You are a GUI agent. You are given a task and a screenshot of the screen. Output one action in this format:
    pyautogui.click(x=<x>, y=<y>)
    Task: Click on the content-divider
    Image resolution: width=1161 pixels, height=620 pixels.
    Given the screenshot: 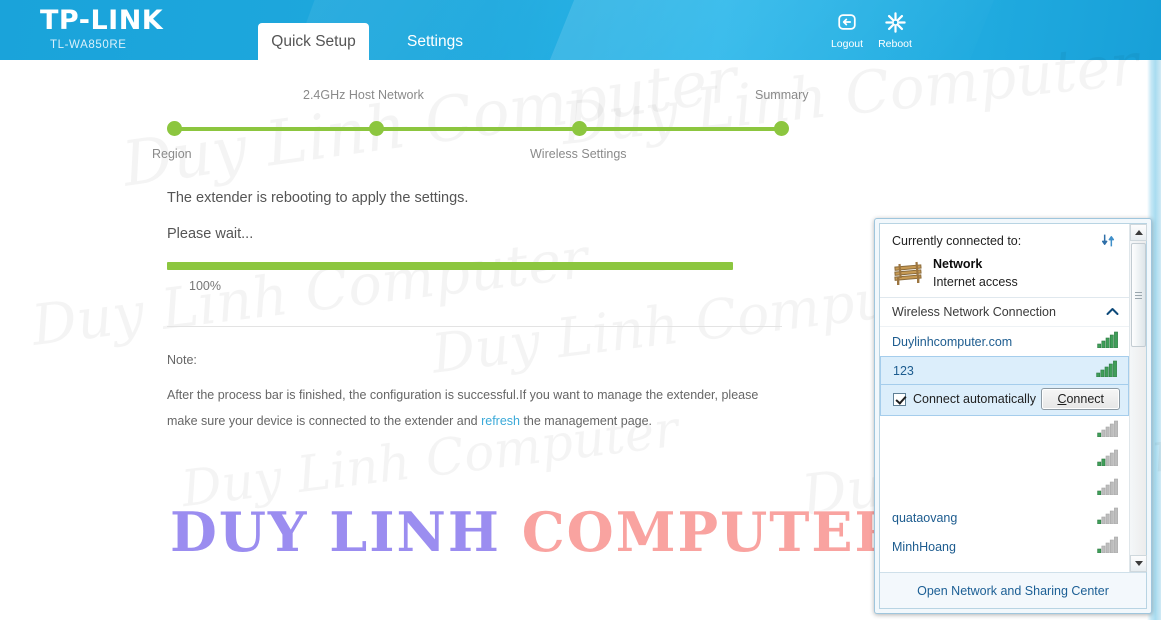 What is the action you would take?
    pyautogui.click(x=474, y=326)
    